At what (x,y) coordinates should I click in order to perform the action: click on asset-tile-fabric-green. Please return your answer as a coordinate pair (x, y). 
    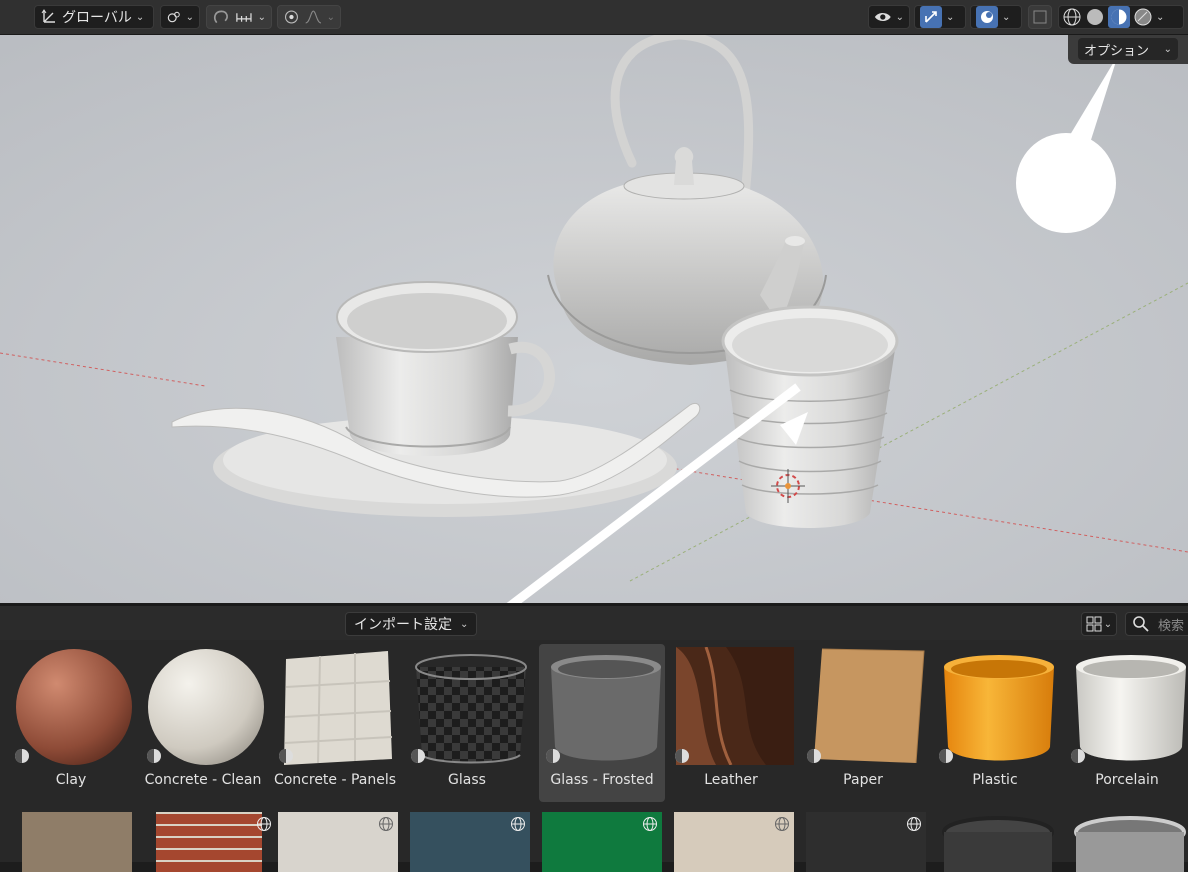
    Looking at the image, I should click on (602, 842).